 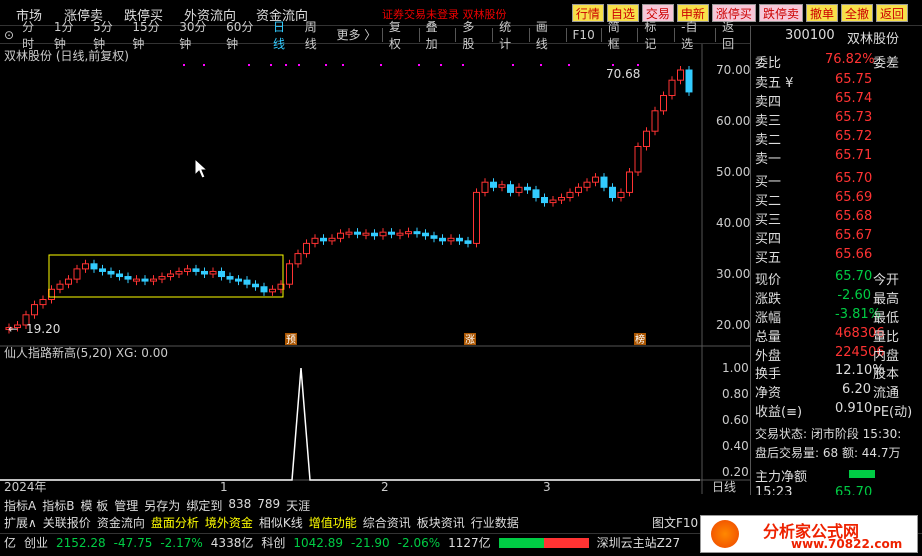 What do you see at coordinates (20, 505) in the screenshot?
I see `bottom-tab: 指标A` at bounding box center [20, 505].